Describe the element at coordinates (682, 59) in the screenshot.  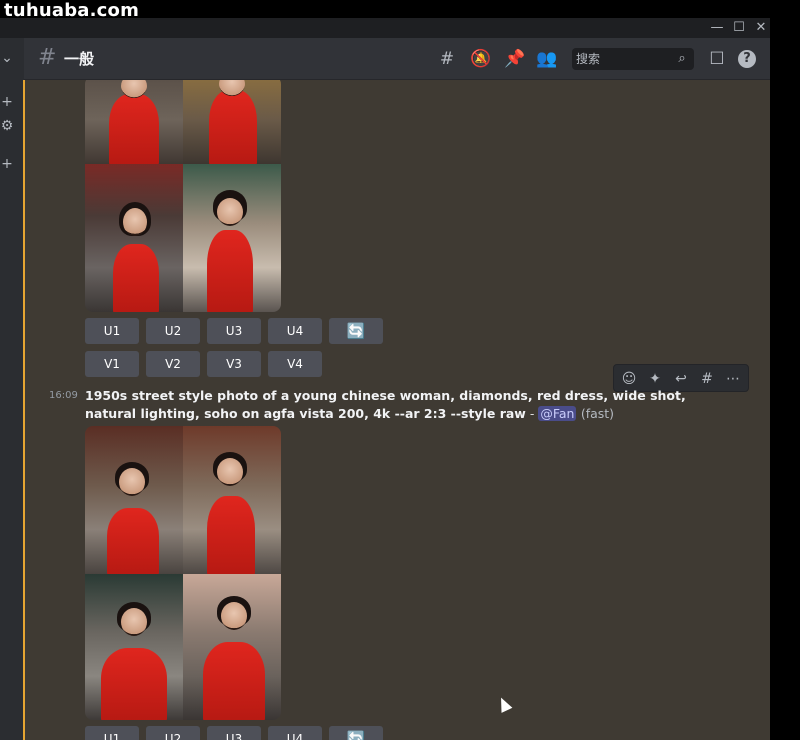
I see `search-icon: ⌕` at that location.